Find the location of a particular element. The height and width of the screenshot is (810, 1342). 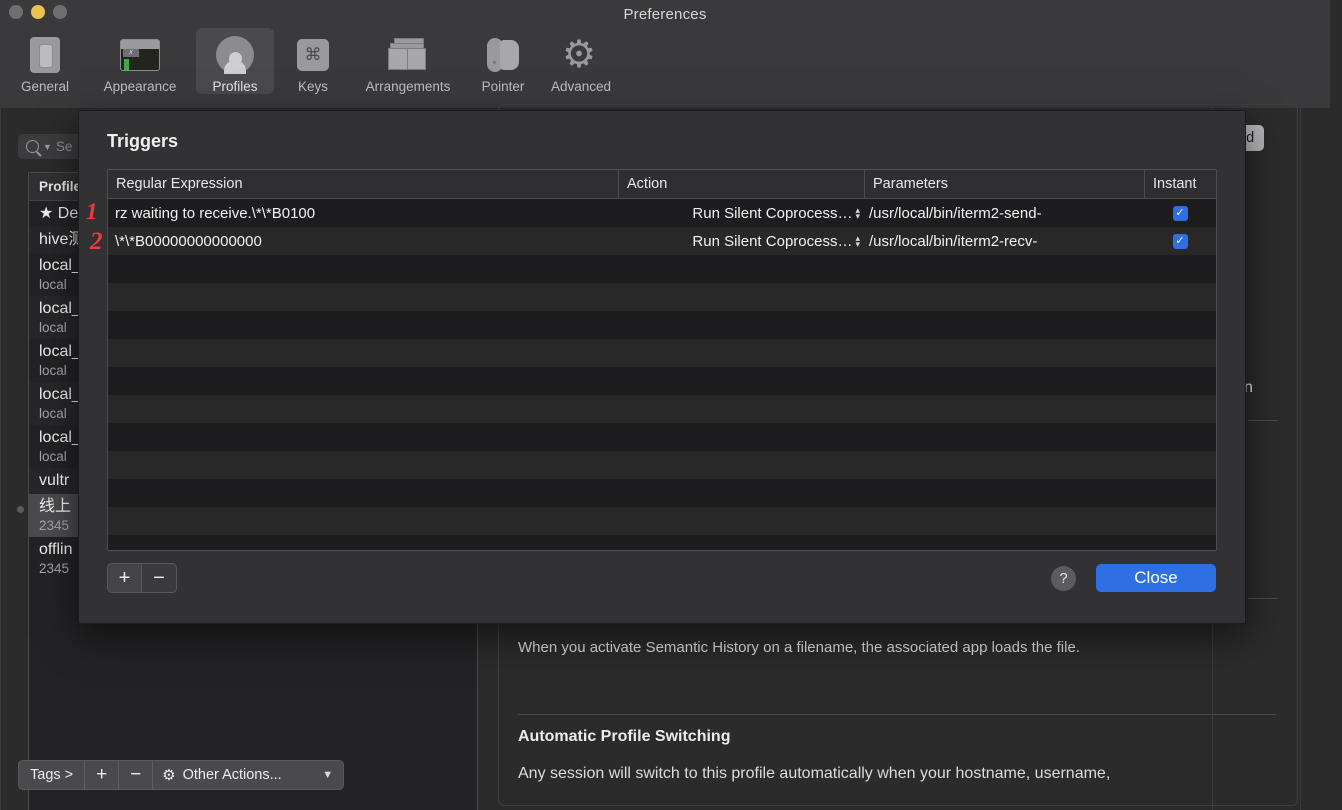

pointer-icon is located at coordinates (503, 55).